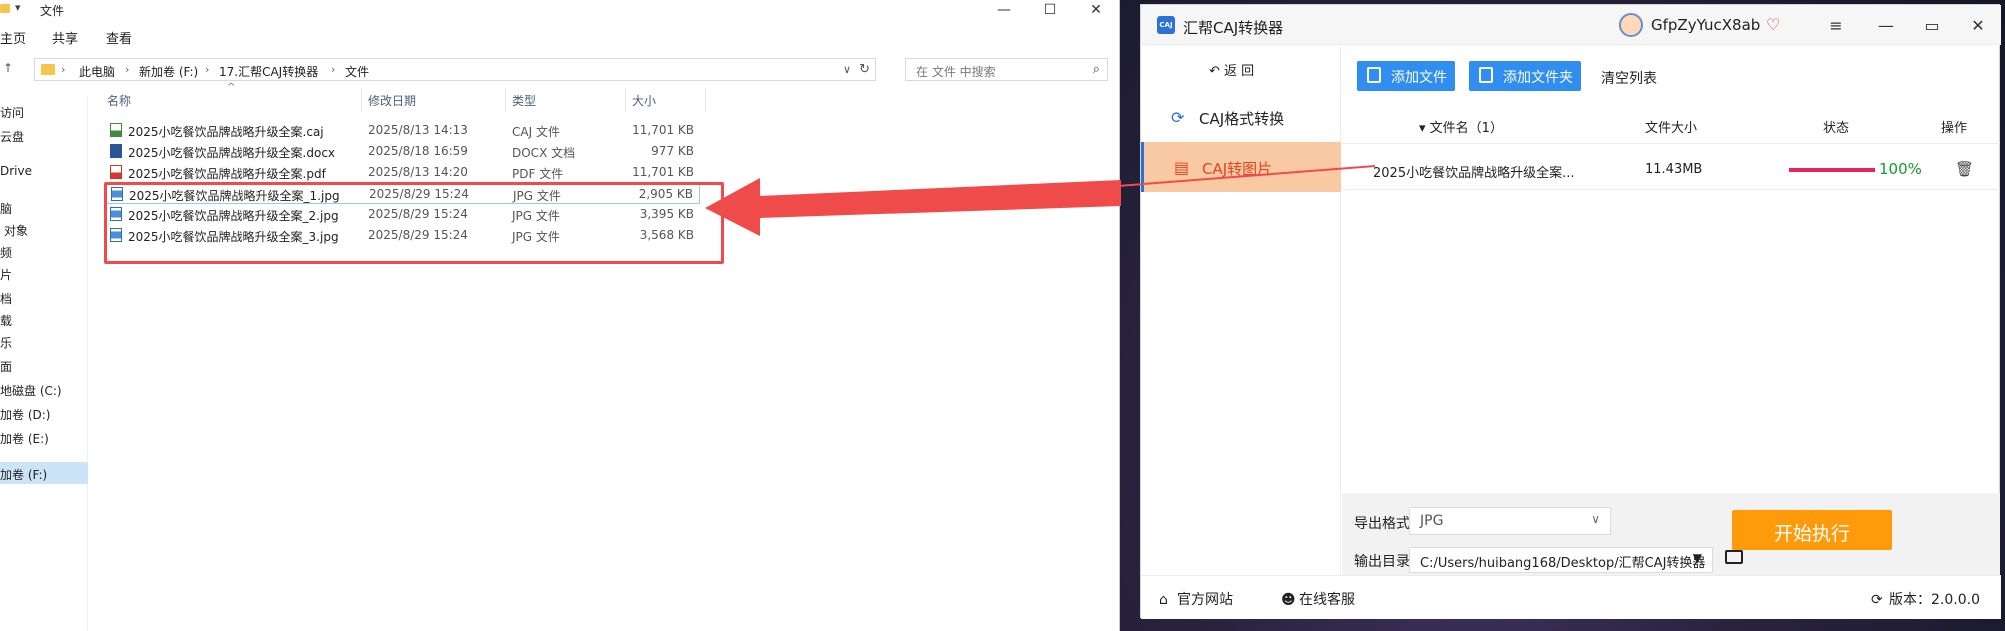 Image resolution: width=2005 pixels, height=631 pixels. I want to click on online-support-link: ☻ 在线客服, so click(1318, 599).